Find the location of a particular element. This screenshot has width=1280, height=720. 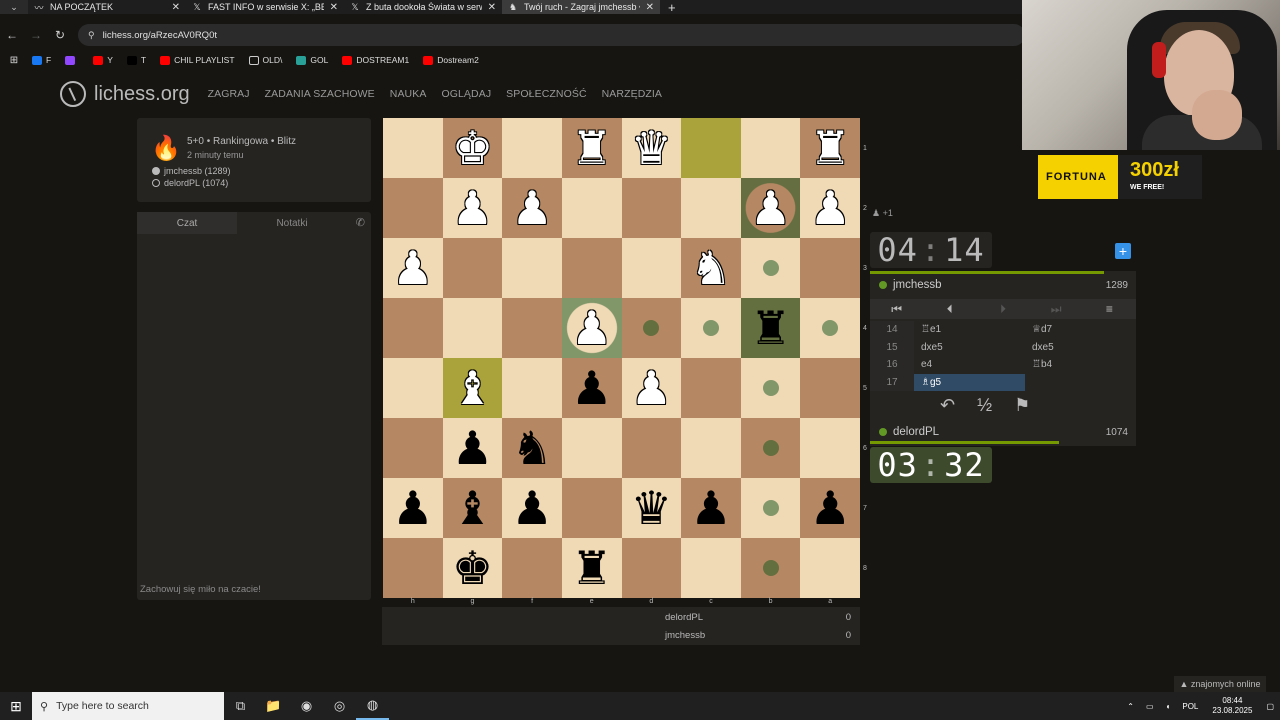

next-move-icon: ⏵ is located at coordinates (1002, 309).